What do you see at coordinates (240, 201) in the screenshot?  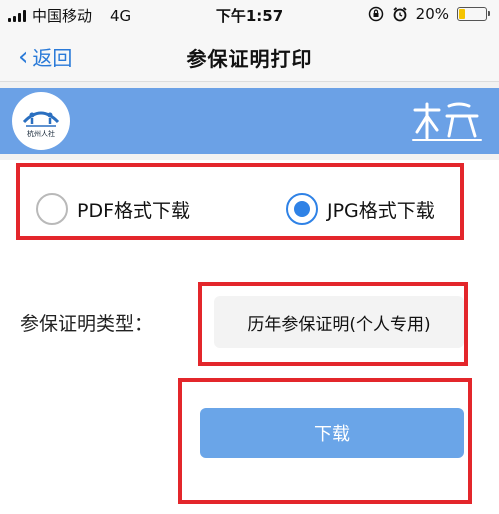 I see `format-highlight-box: PDF格式下载 JPG格式下载` at bounding box center [240, 201].